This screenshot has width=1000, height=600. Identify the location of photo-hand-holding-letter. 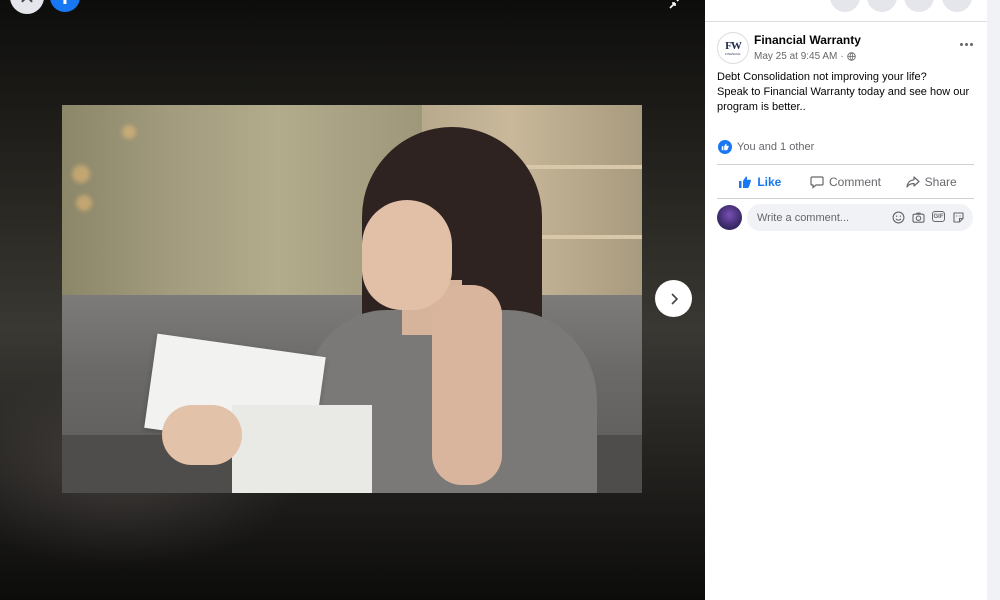
(202, 435).